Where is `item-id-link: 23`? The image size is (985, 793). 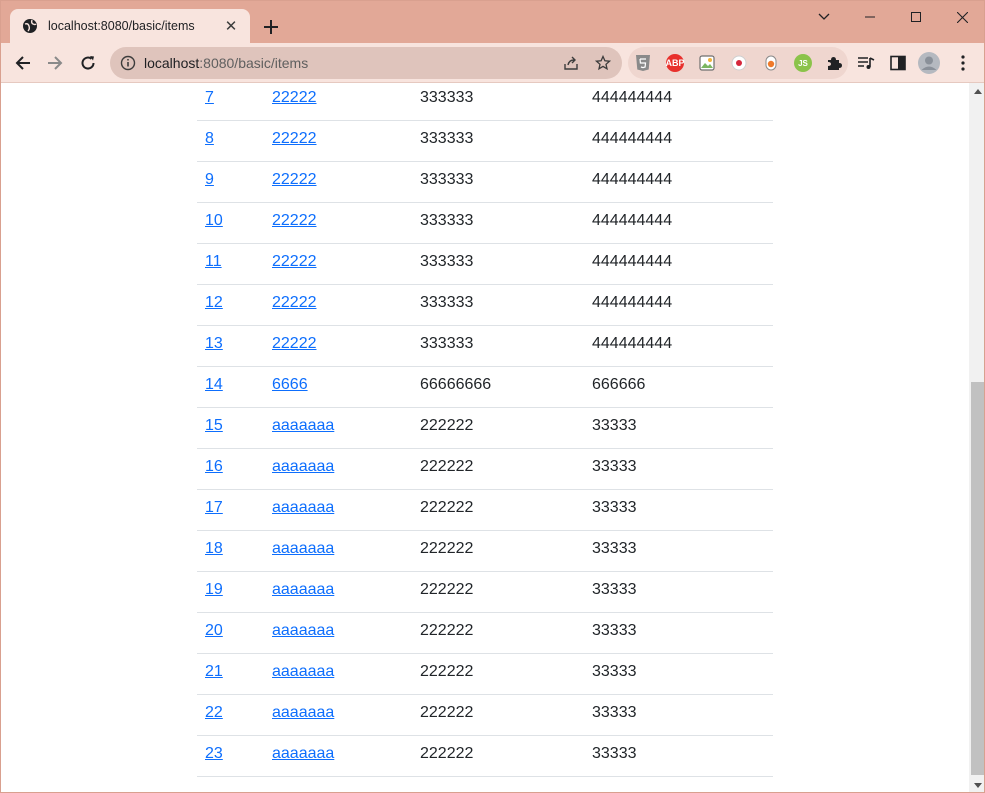 item-id-link: 23 is located at coordinates (214, 753).